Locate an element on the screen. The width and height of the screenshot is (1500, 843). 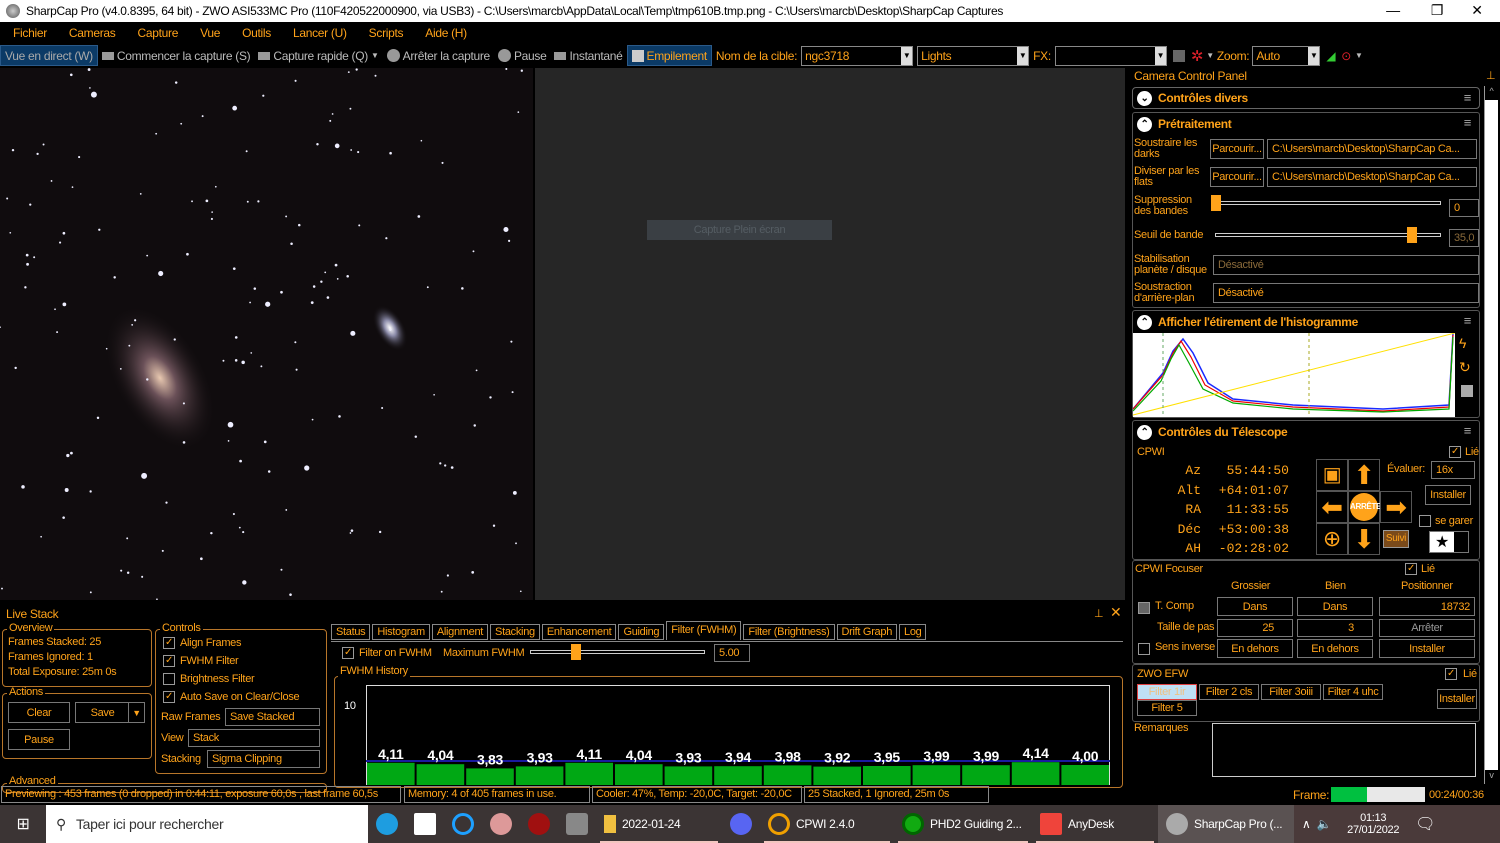
focuser-stop-button: Arrêter is located at coordinates (1427, 628).